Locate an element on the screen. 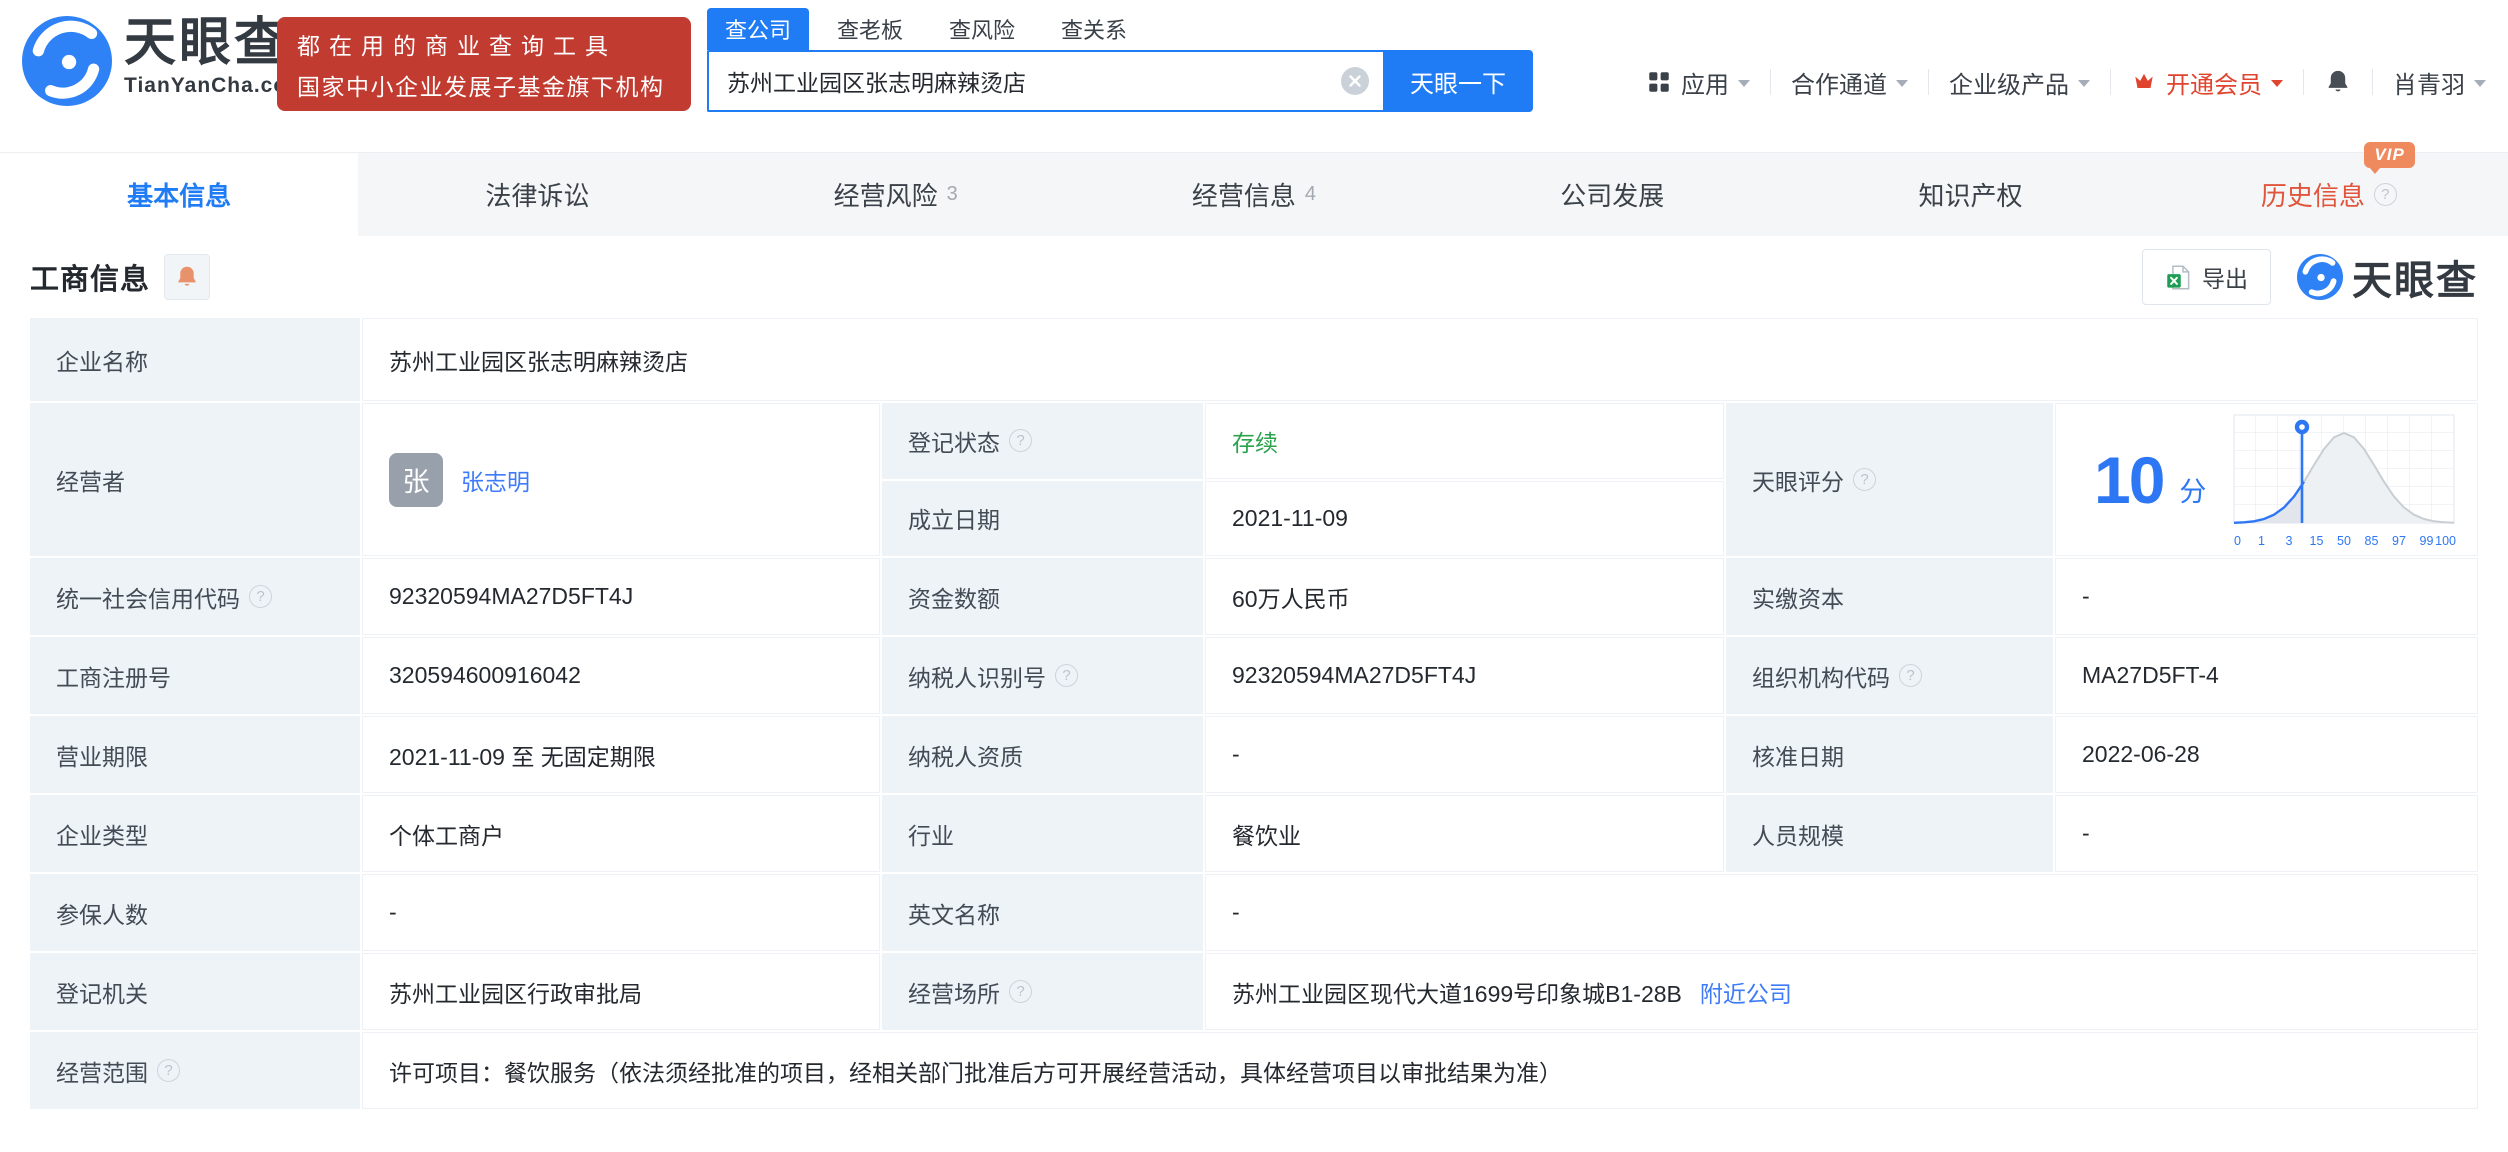  operator-name-link: 张志明 is located at coordinates (495, 480).